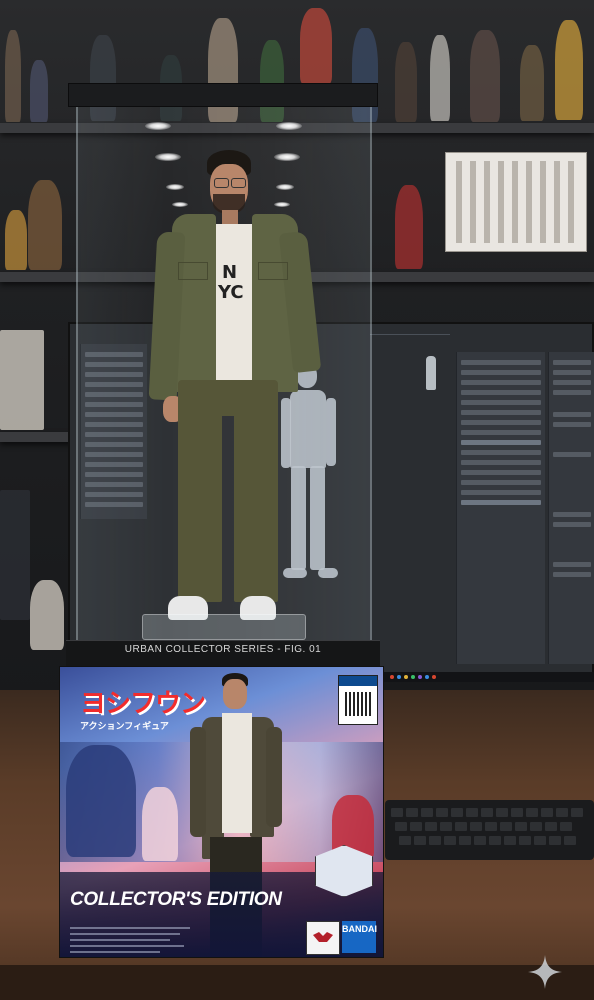 This screenshot has width=594, height=1000. Describe the element at coordinates (160, 824) in the screenshot. I see `box-character-mid` at that location.